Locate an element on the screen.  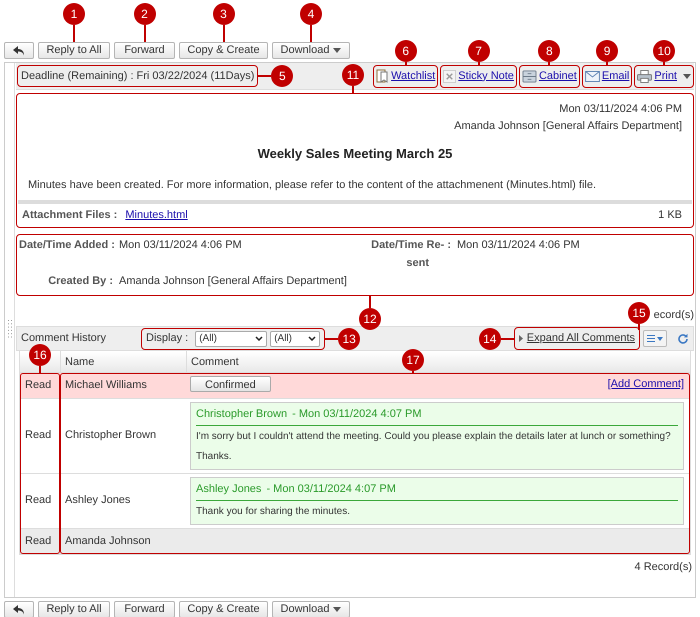
print-menu-link: Print is located at coordinates (664, 76).